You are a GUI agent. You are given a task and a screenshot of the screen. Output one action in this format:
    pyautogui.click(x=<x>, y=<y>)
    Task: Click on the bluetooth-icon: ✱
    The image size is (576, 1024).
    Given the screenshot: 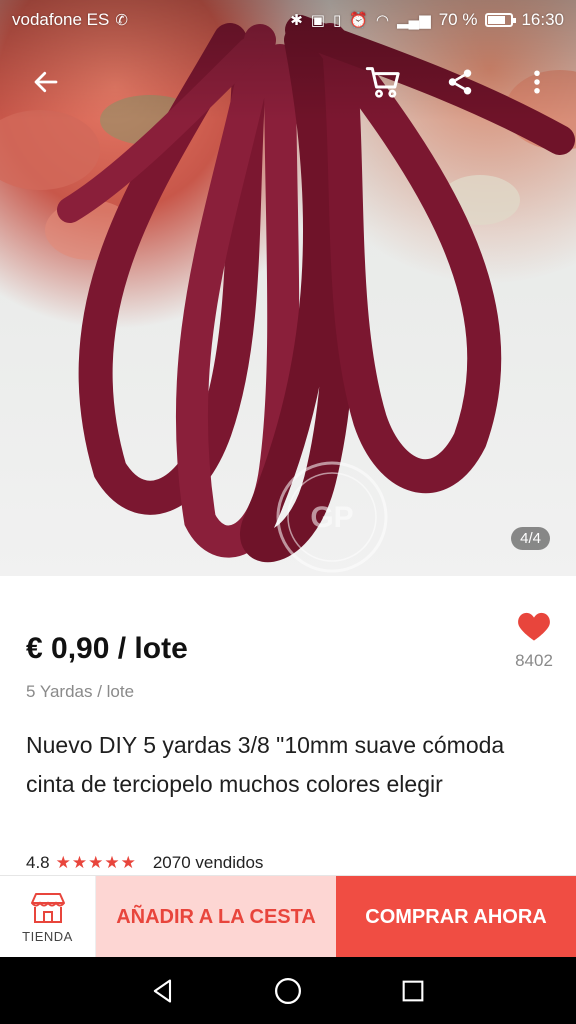 What is the action you would take?
    pyautogui.click(x=296, y=20)
    